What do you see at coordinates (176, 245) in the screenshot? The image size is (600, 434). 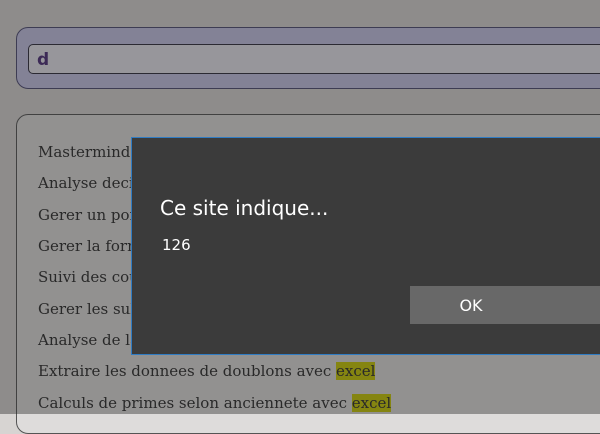 I see `dialog-message: 126` at bounding box center [176, 245].